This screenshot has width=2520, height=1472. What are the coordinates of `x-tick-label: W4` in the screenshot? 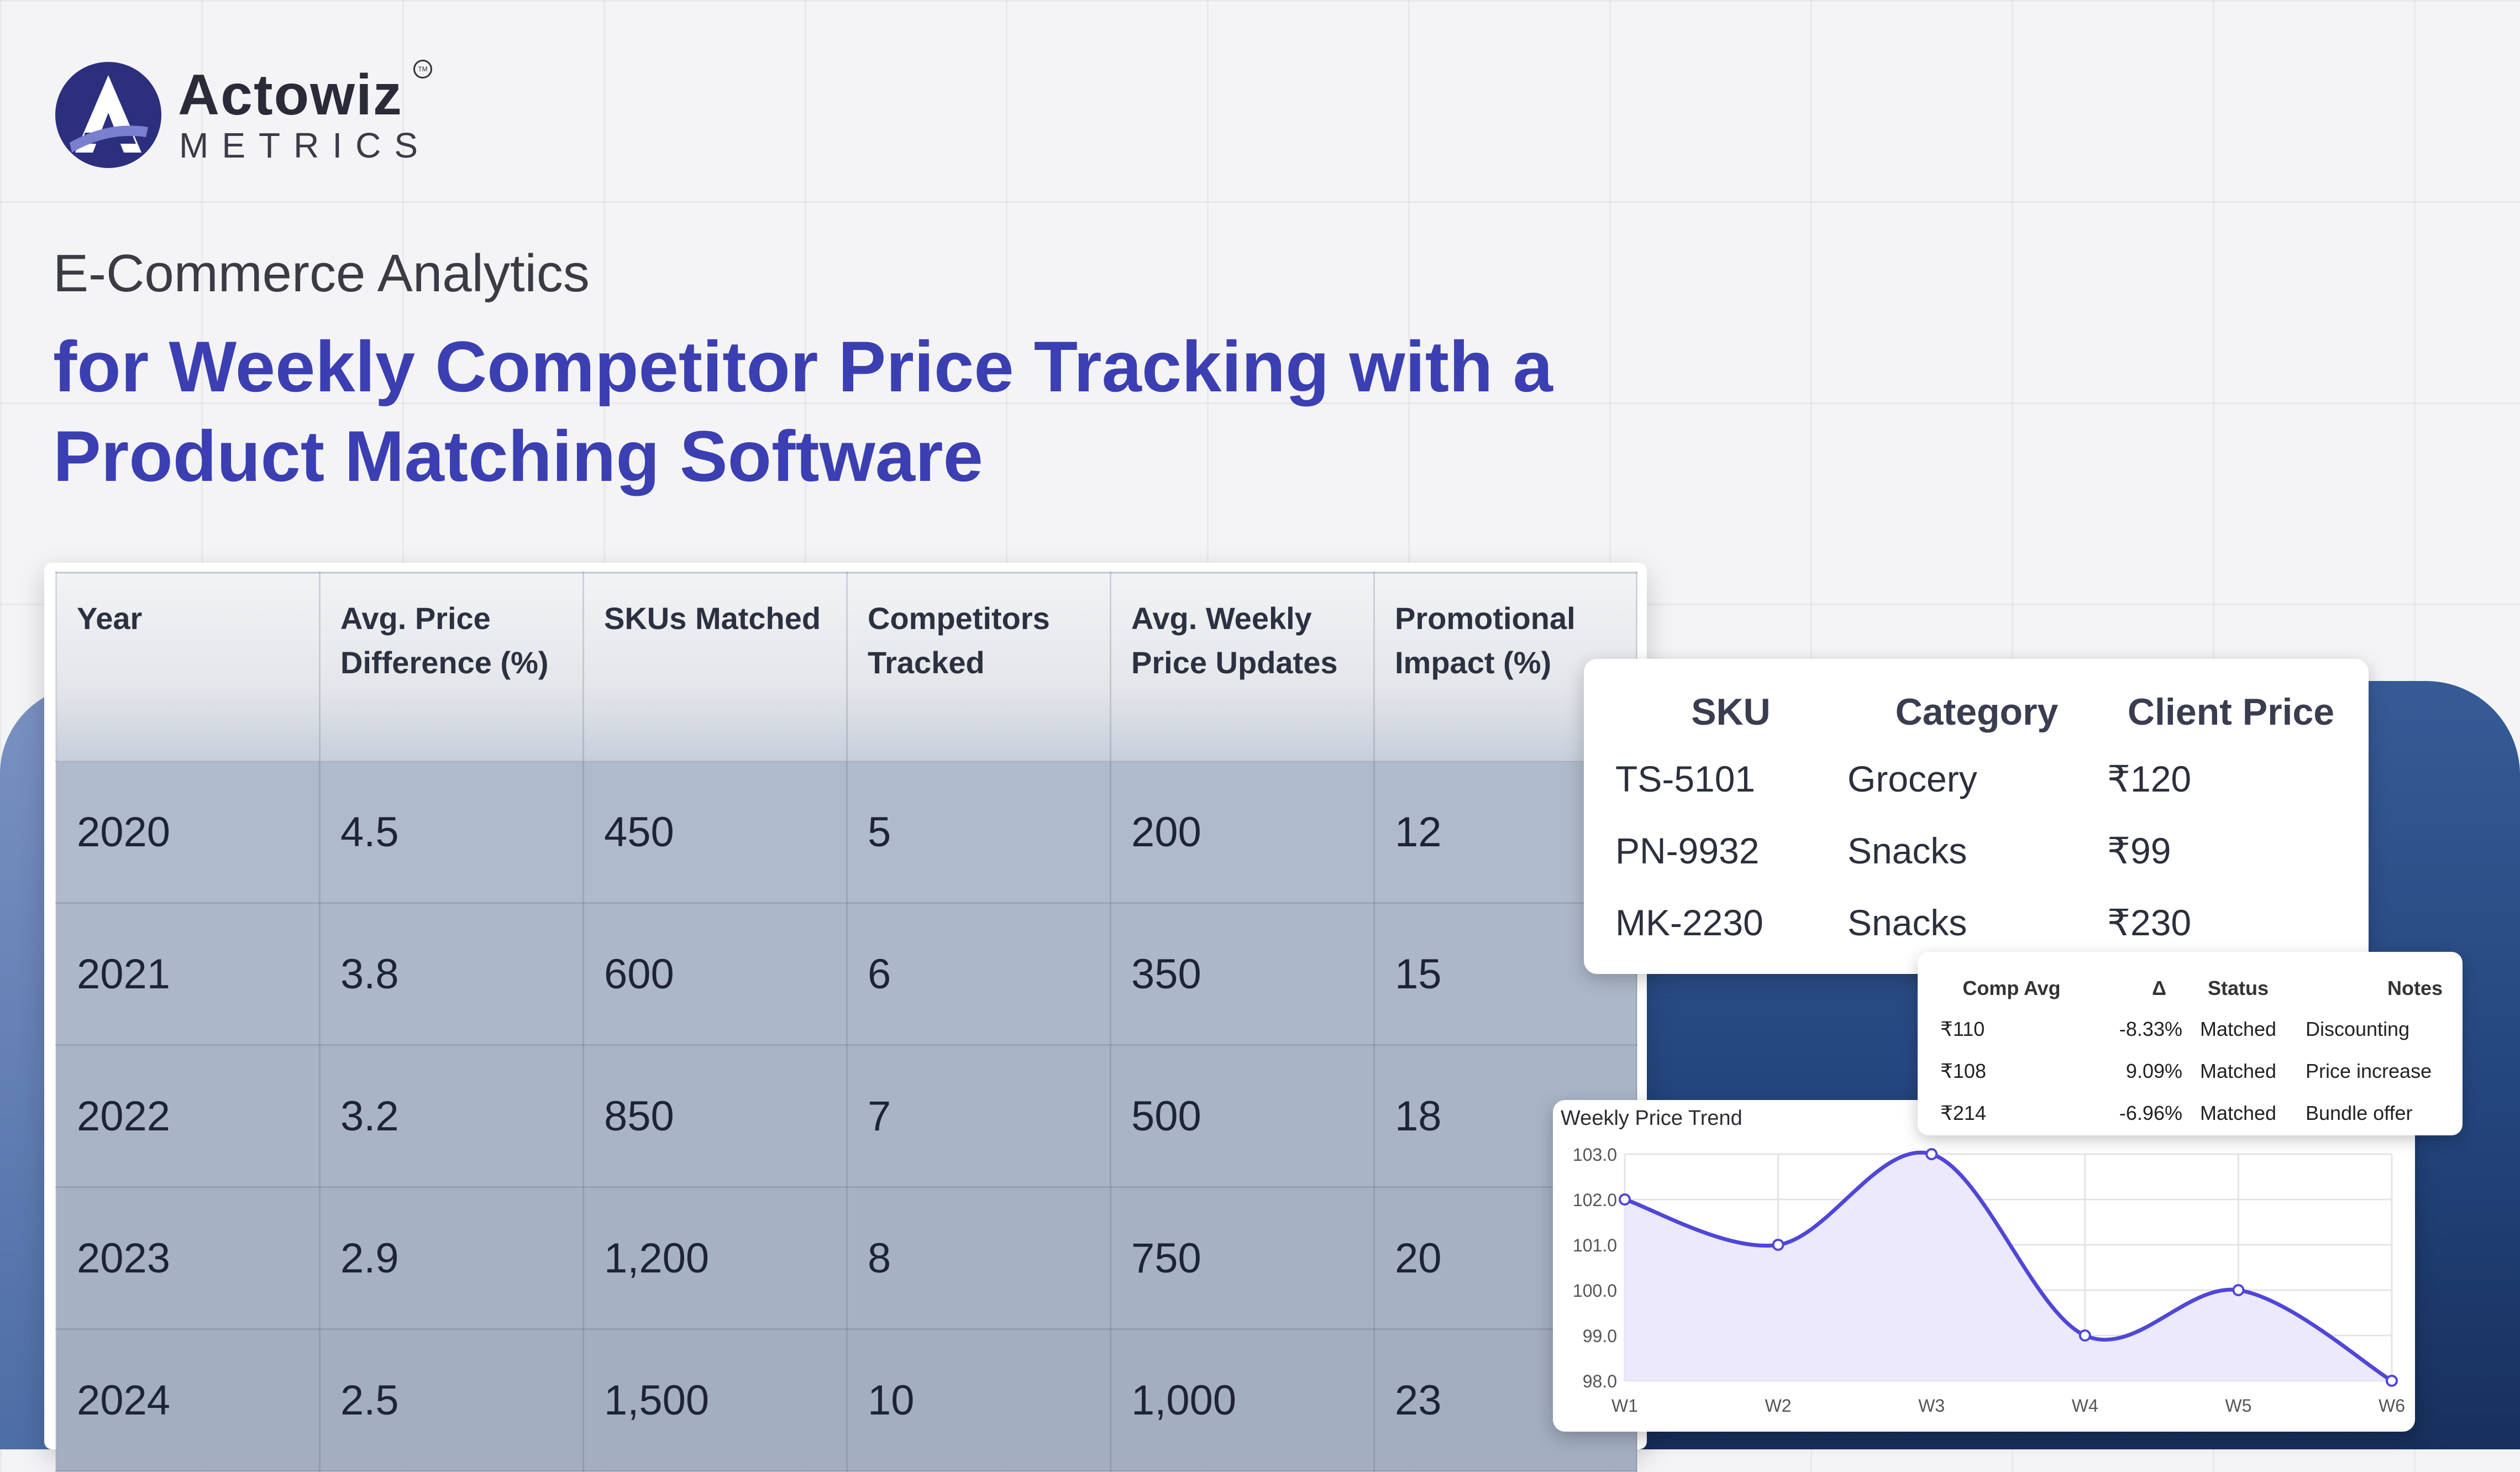 It's located at (2085, 1406).